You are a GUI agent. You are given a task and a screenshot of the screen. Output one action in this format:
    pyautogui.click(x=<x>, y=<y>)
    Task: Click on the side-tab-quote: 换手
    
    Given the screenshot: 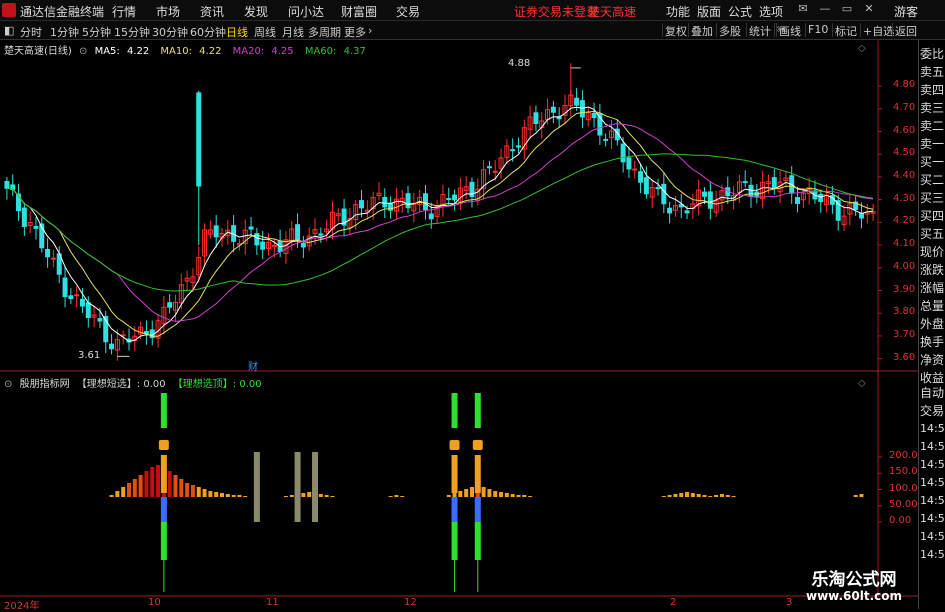 What is the action you would take?
    pyautogui.click(x=932, y=342)
    